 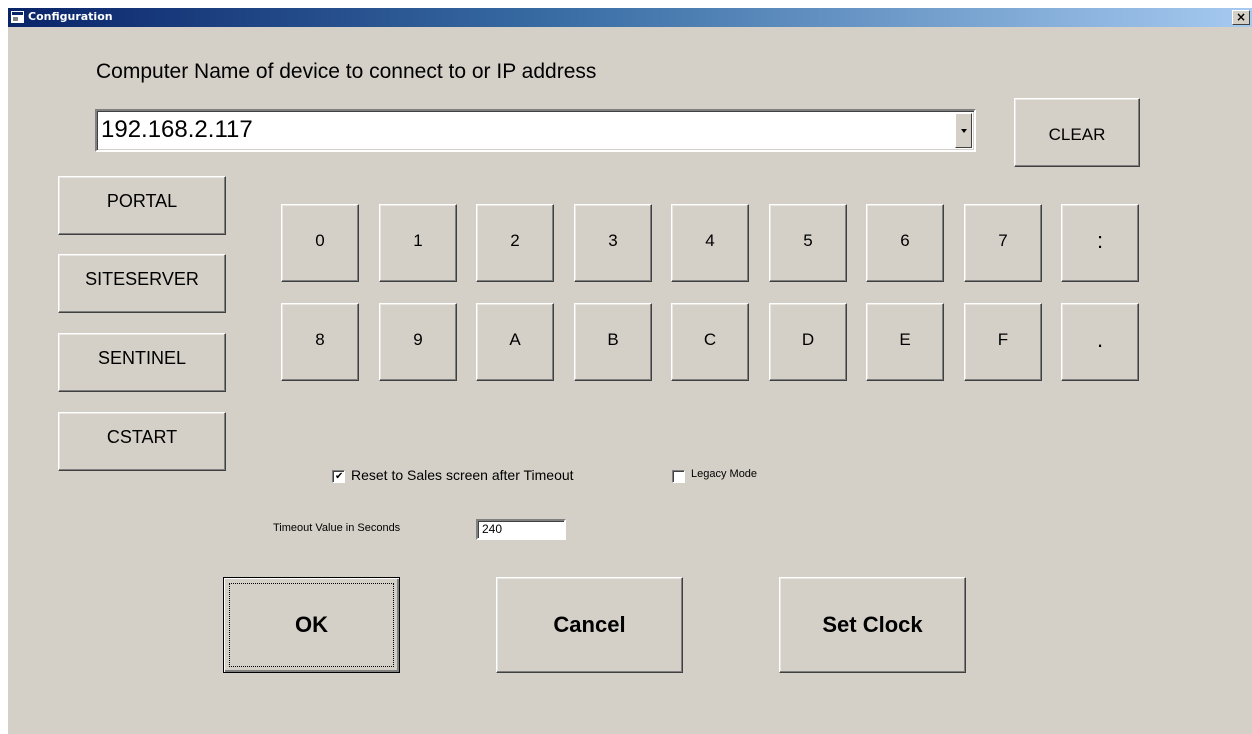 I want to click on address-dropdown-button, so click(x=963, y=130).